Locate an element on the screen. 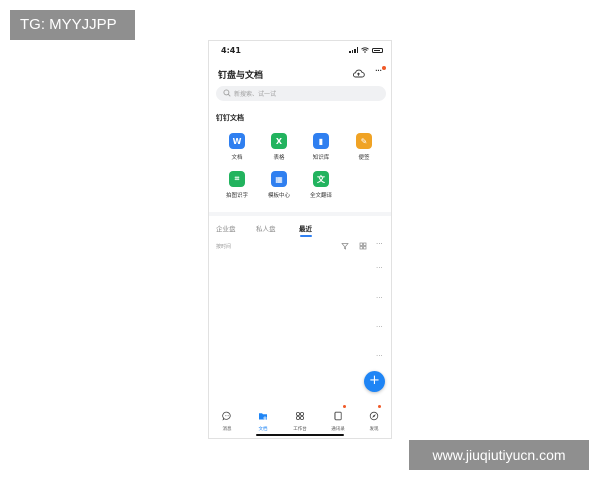 The height and width of the screenshot is (480, 600). tile-knowledge: ▮ 知识库 is located at coordinates (321, 147).